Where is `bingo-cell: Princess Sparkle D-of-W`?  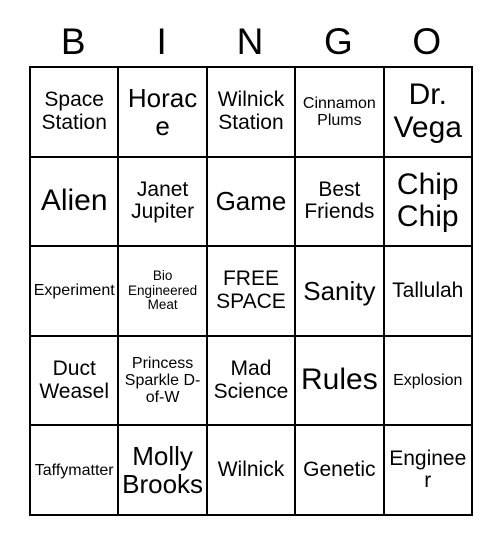
bingo-cell: Princess Sparkle D-of-W is located at coordinates (163, 381).